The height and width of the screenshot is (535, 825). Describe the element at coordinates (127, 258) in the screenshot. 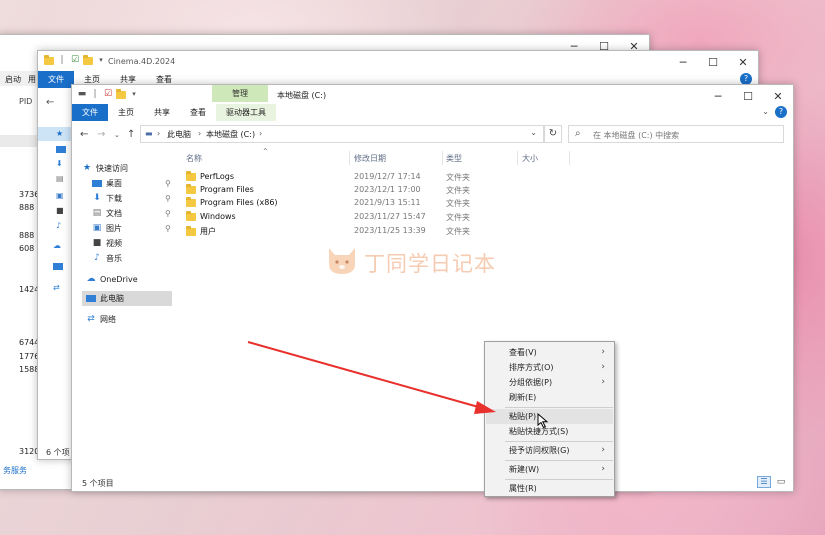

I see `sidebar-item-music: ♪ 音乐` at that location.